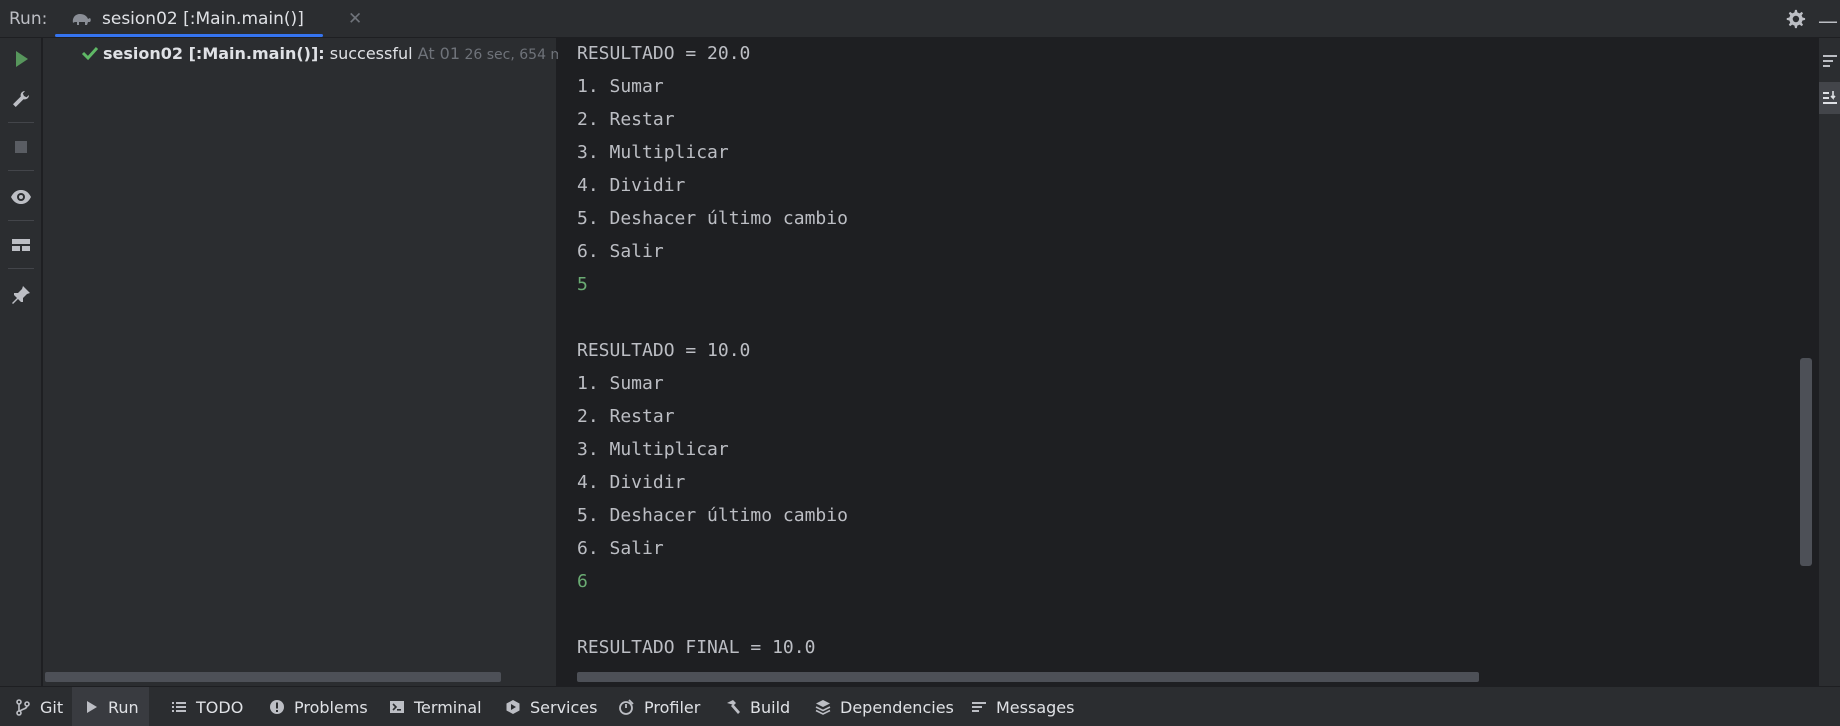  I want to click on tab-label: Run, so click(123, 707).